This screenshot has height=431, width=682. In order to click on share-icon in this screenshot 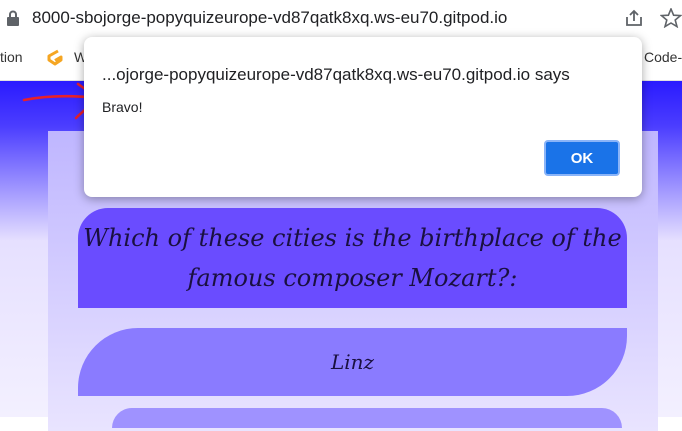, I will do `click(634, 18)`.